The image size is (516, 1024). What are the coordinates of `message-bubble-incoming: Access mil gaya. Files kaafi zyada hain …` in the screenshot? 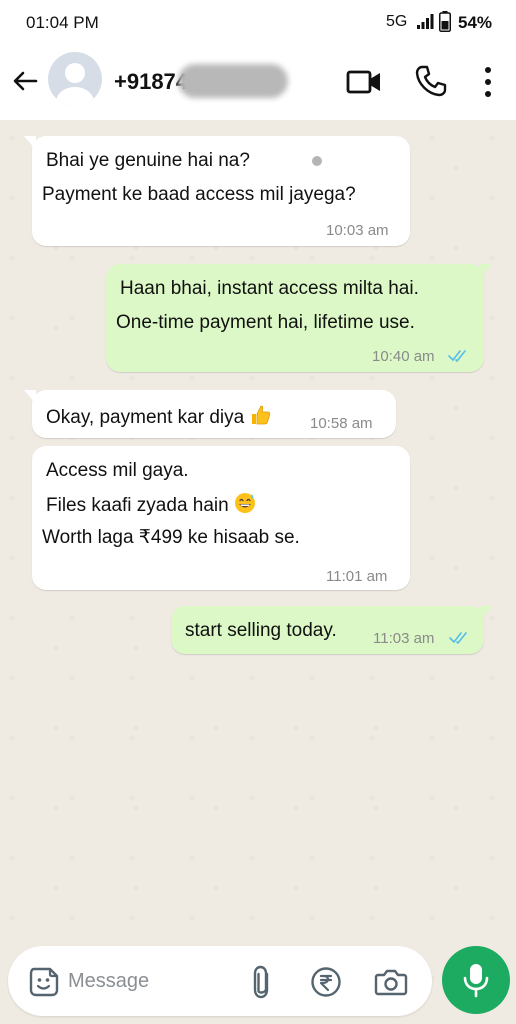 It's located at (221, 518).